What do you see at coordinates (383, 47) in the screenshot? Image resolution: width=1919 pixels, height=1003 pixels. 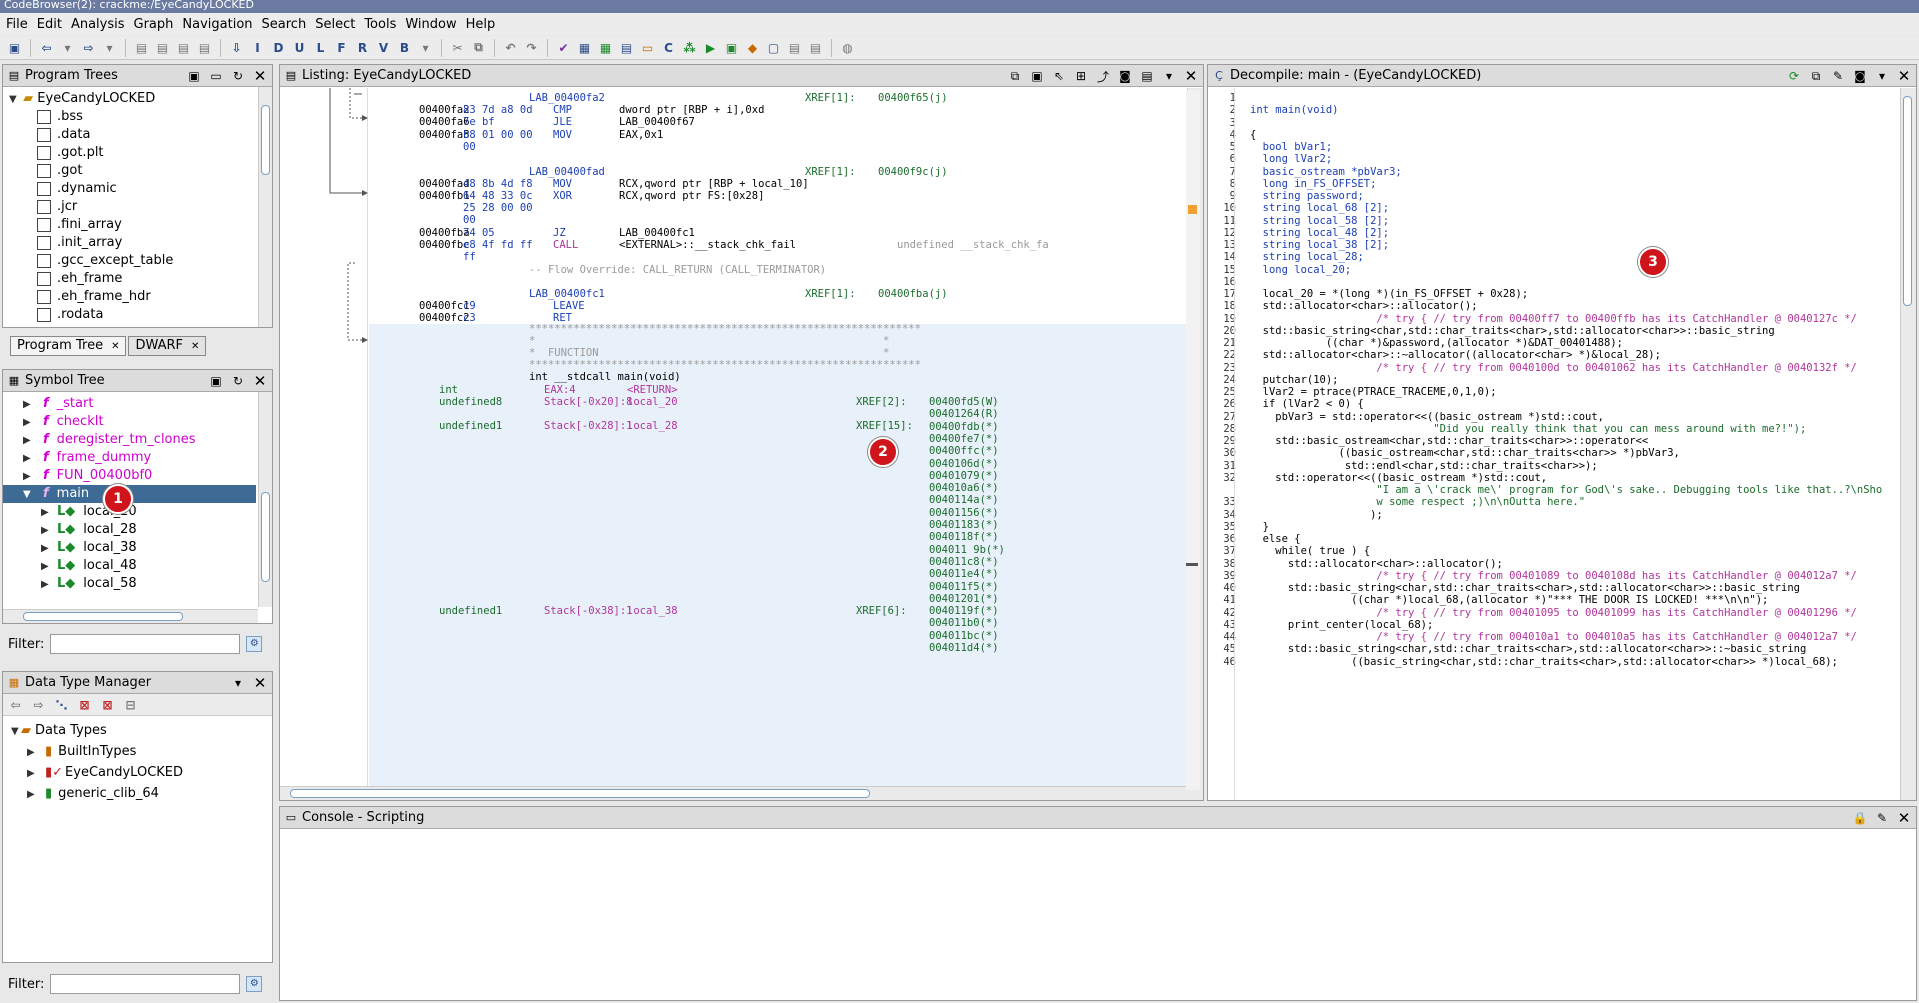 I see `value-icon: V` at bounding box center [383, 47].